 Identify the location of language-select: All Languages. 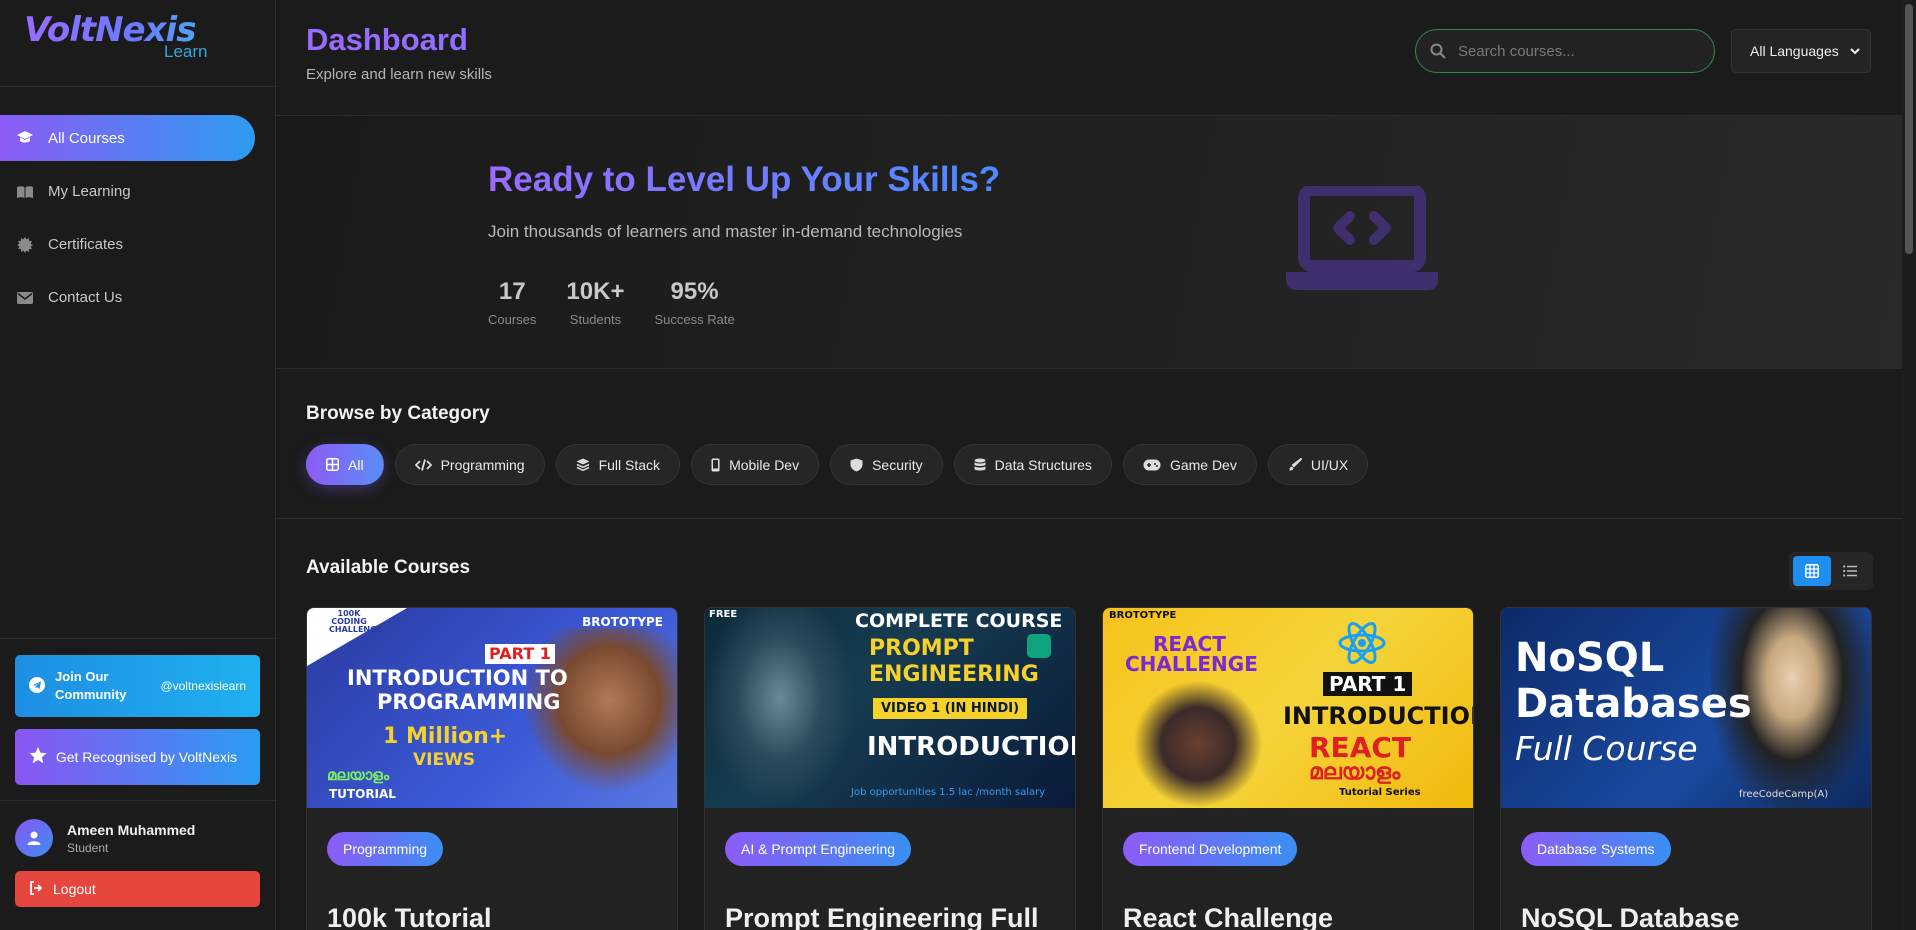
(1801, 51).